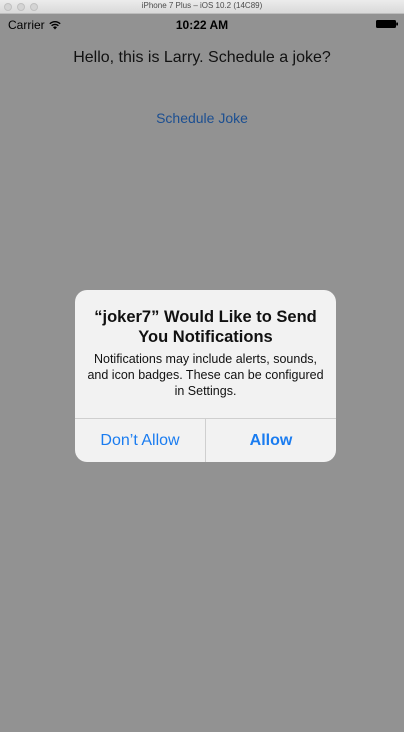 The width and height of the screenshot is (404, 732). I want to click on dont-allow-button: Don’t Allow, so click(140, 440).